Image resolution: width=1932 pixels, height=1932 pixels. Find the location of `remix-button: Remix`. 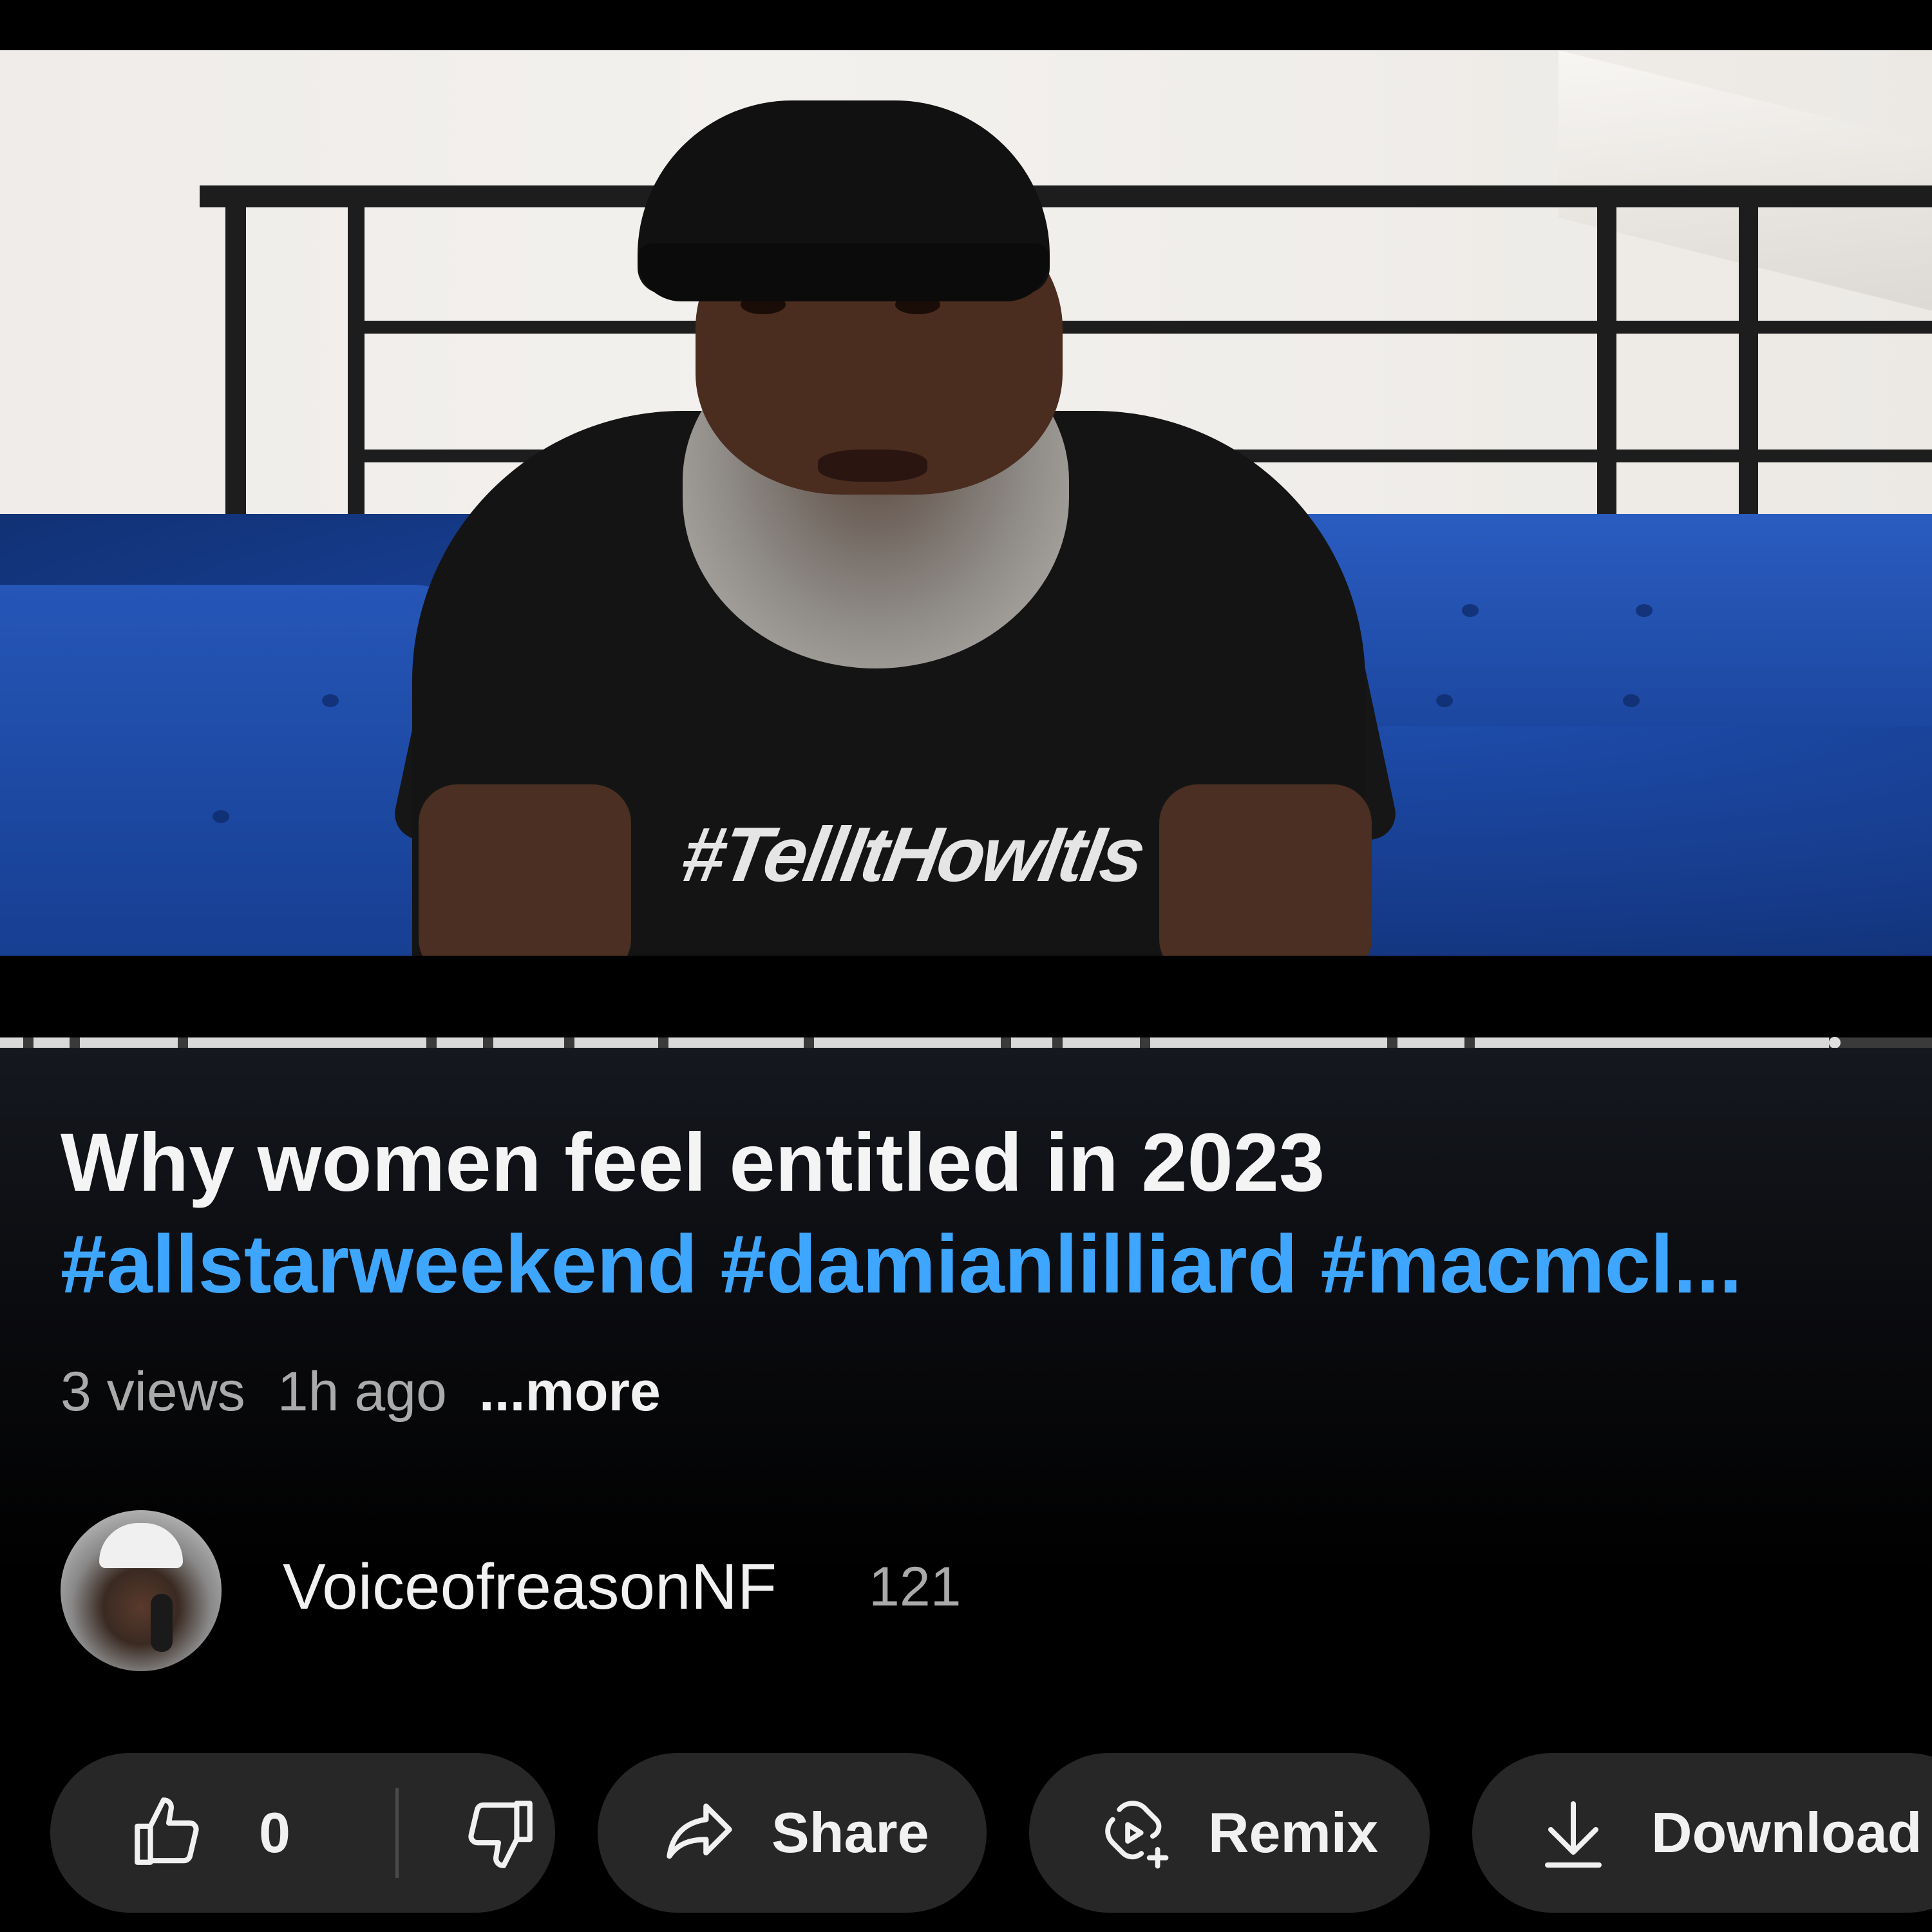

remix-button: Remix is located at coordinates (1229, 1833).